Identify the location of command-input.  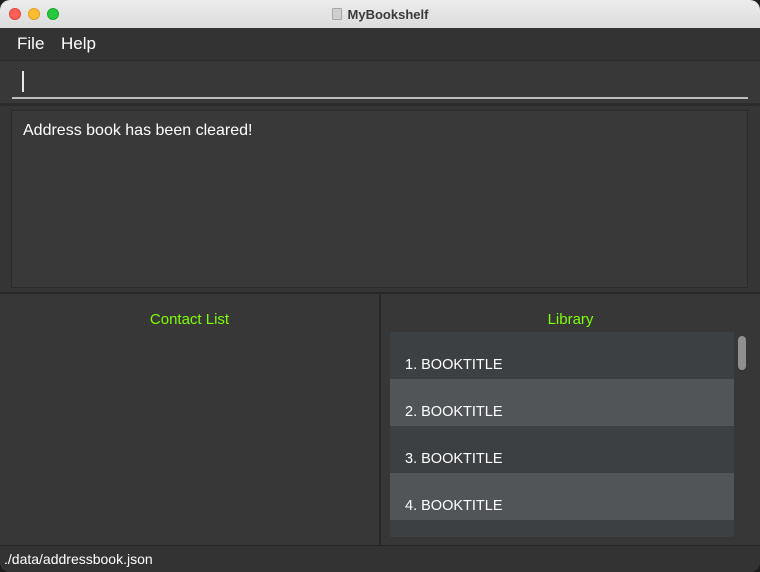
(380, 82).